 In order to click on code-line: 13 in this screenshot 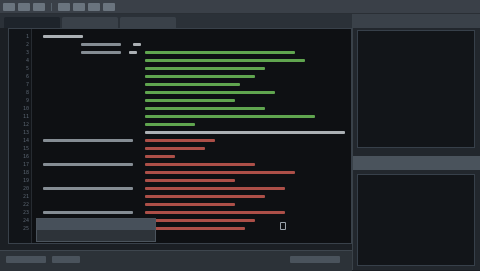, I will do `click(186, 133)`.